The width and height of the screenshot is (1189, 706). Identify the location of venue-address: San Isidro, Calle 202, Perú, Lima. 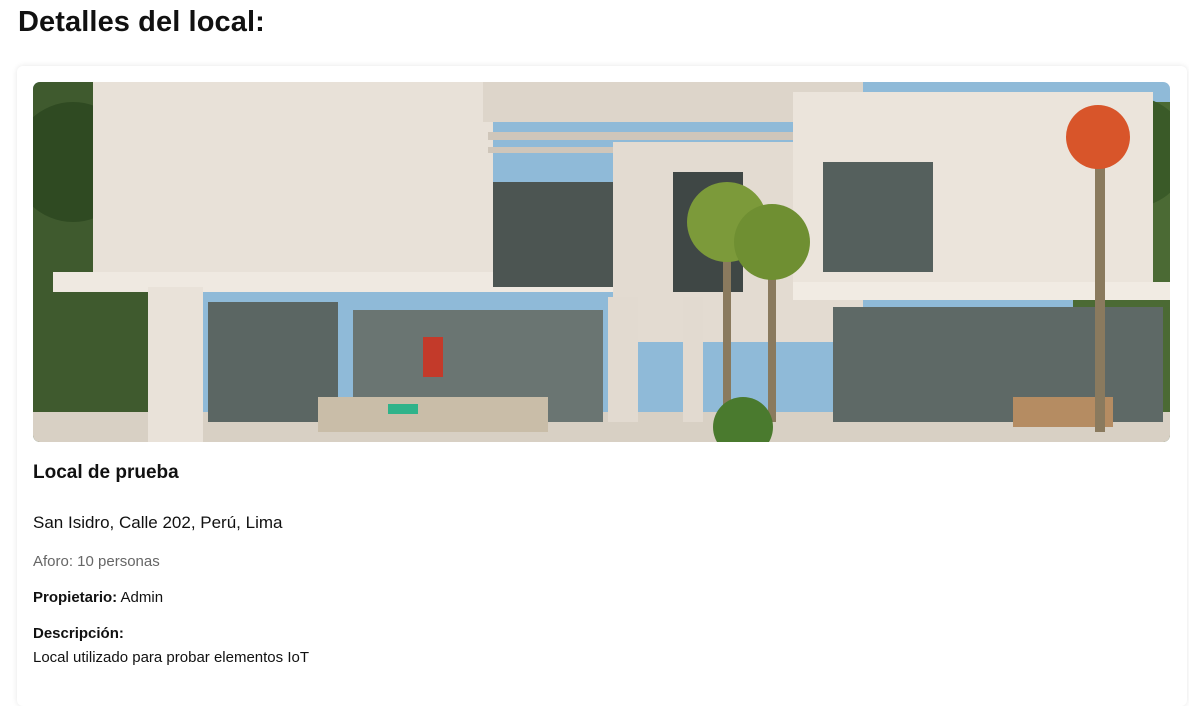
(158, 522).